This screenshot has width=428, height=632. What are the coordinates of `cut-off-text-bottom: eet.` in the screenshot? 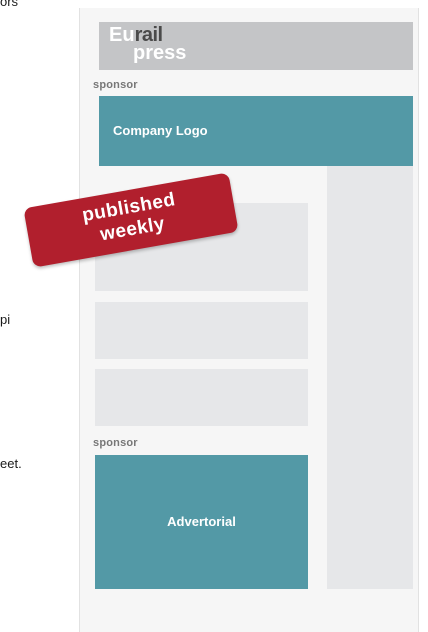 It's located at (11, 463).